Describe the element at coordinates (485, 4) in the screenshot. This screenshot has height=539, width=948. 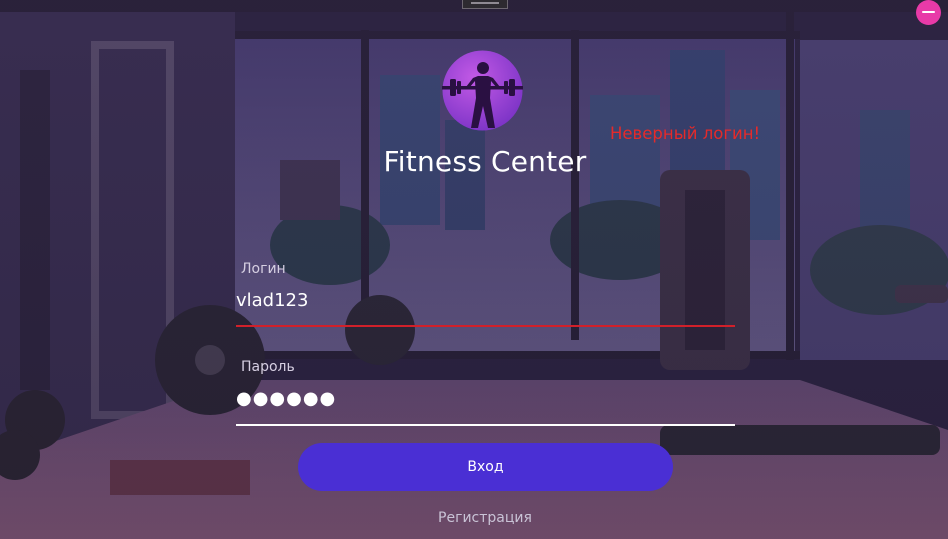
I see `window-drag-handle` at that location.